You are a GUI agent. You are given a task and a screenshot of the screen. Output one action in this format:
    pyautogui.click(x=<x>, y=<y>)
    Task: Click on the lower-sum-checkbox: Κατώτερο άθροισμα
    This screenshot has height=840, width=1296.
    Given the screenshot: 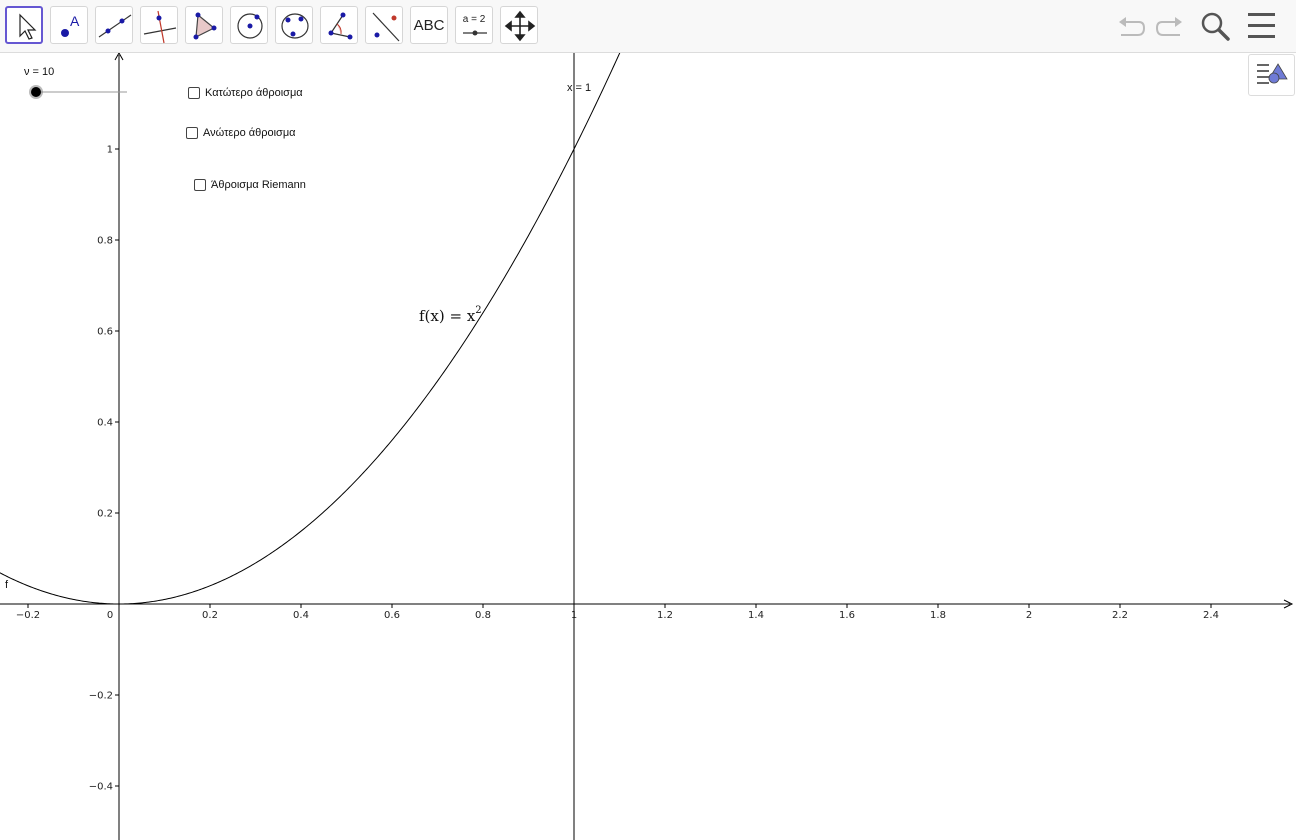 What is the action you would take?
    pyautogui.click(x=245, y=93)
    